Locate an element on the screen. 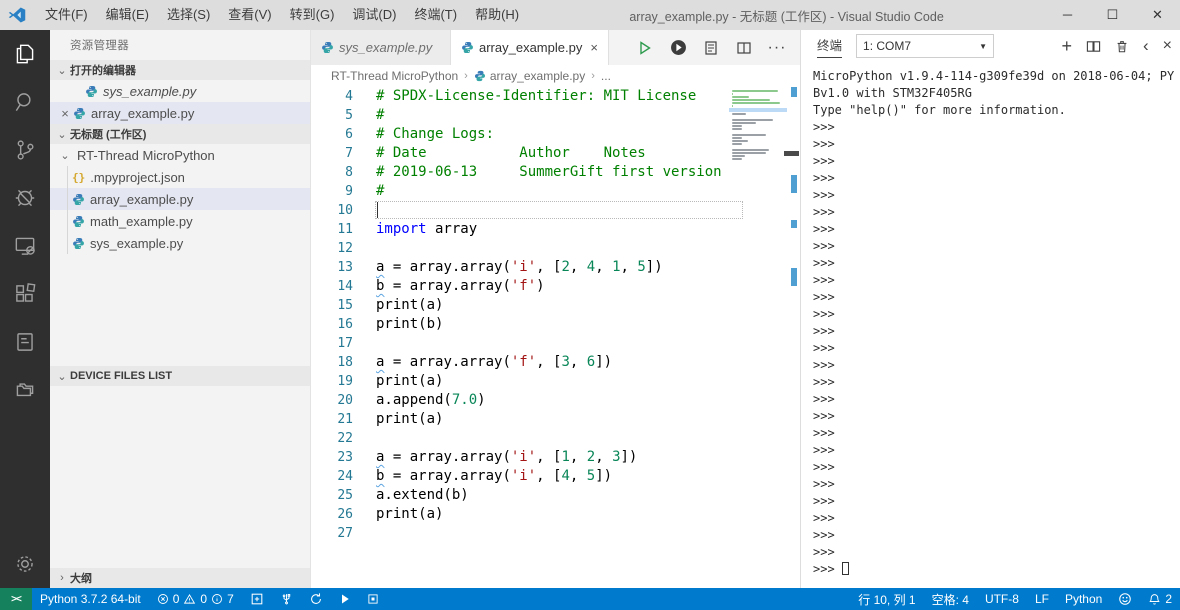  code-line: 8 # 2019-06-13 SummerGift first version is located at coordinates (555, 172).